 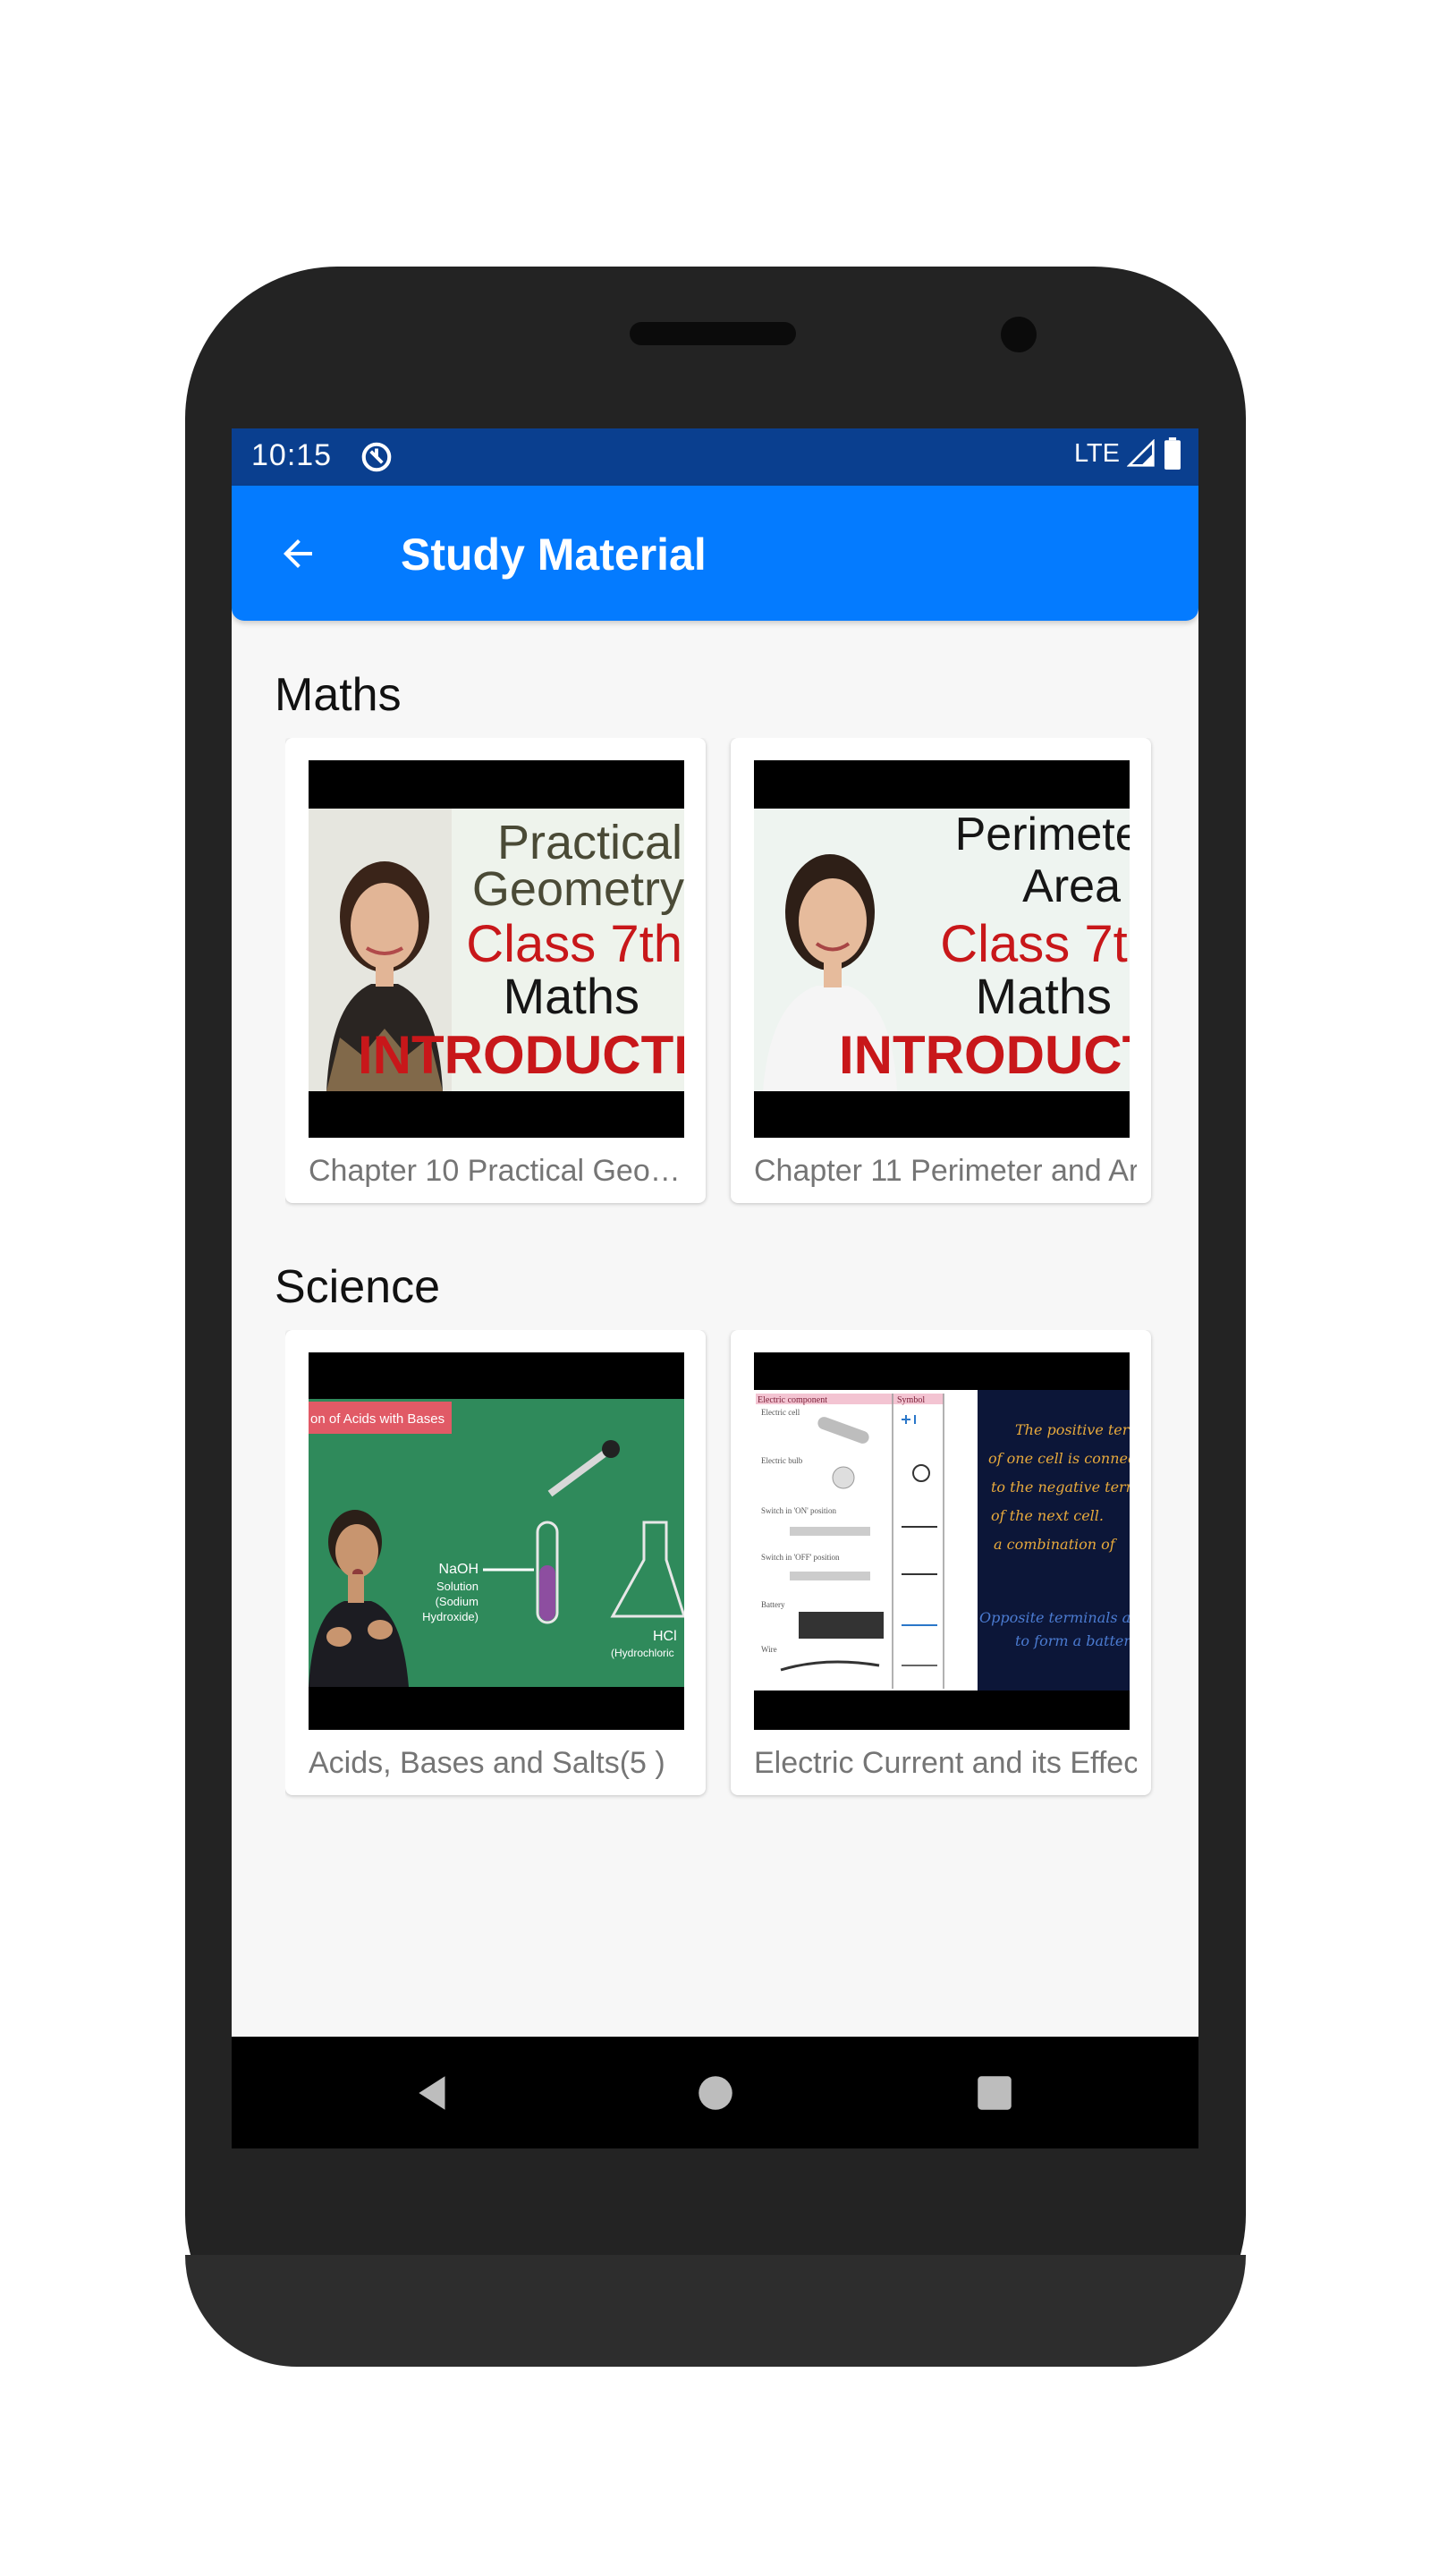 What do you see at coordinates (1073, 1640) in the screenshot?
I see `thumb-text-15: to form a battery` at bounding box center [1073, 1640].